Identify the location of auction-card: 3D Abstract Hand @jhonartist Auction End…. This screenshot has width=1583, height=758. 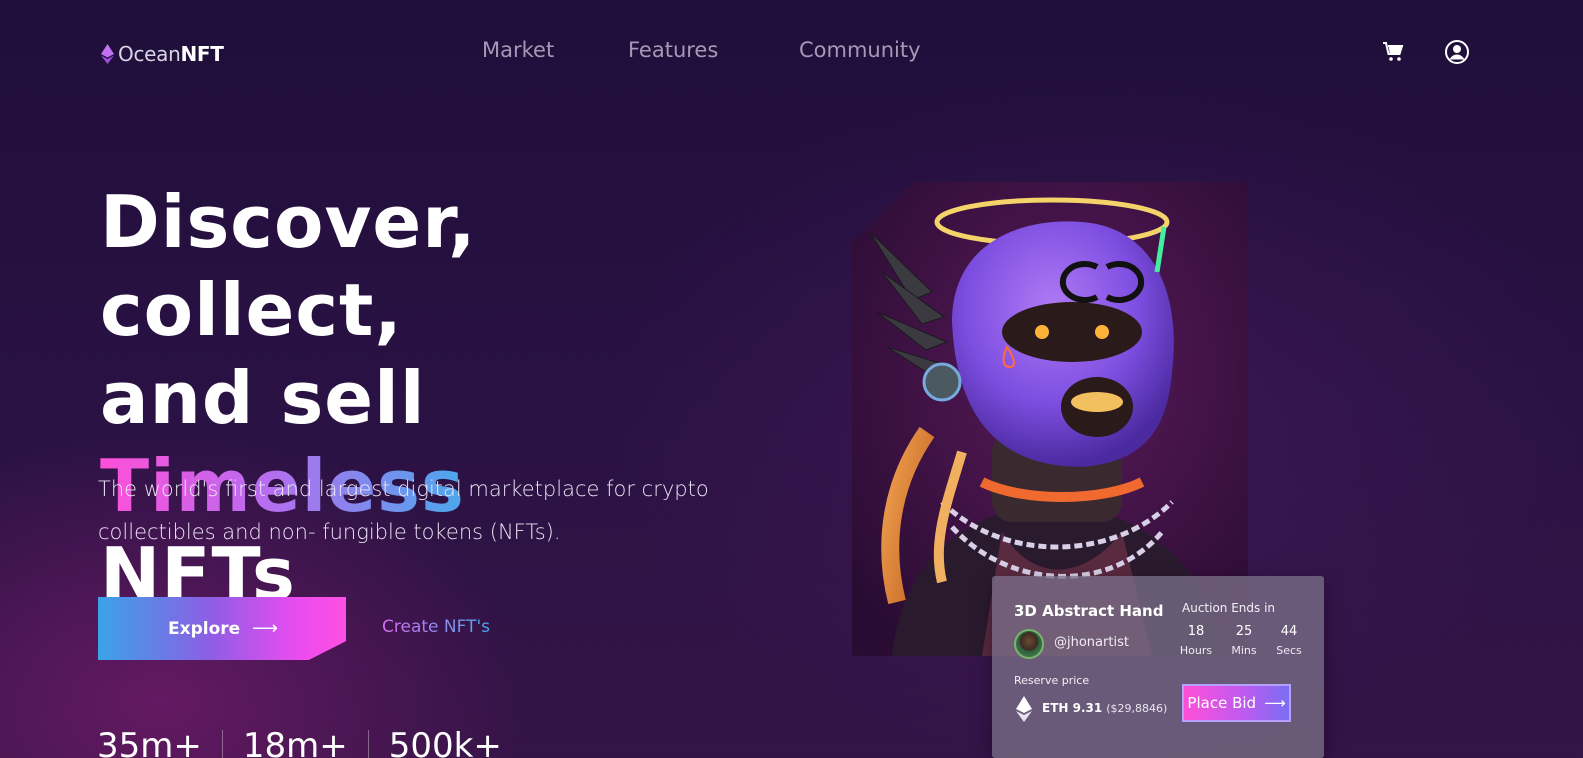
(1158, 667).